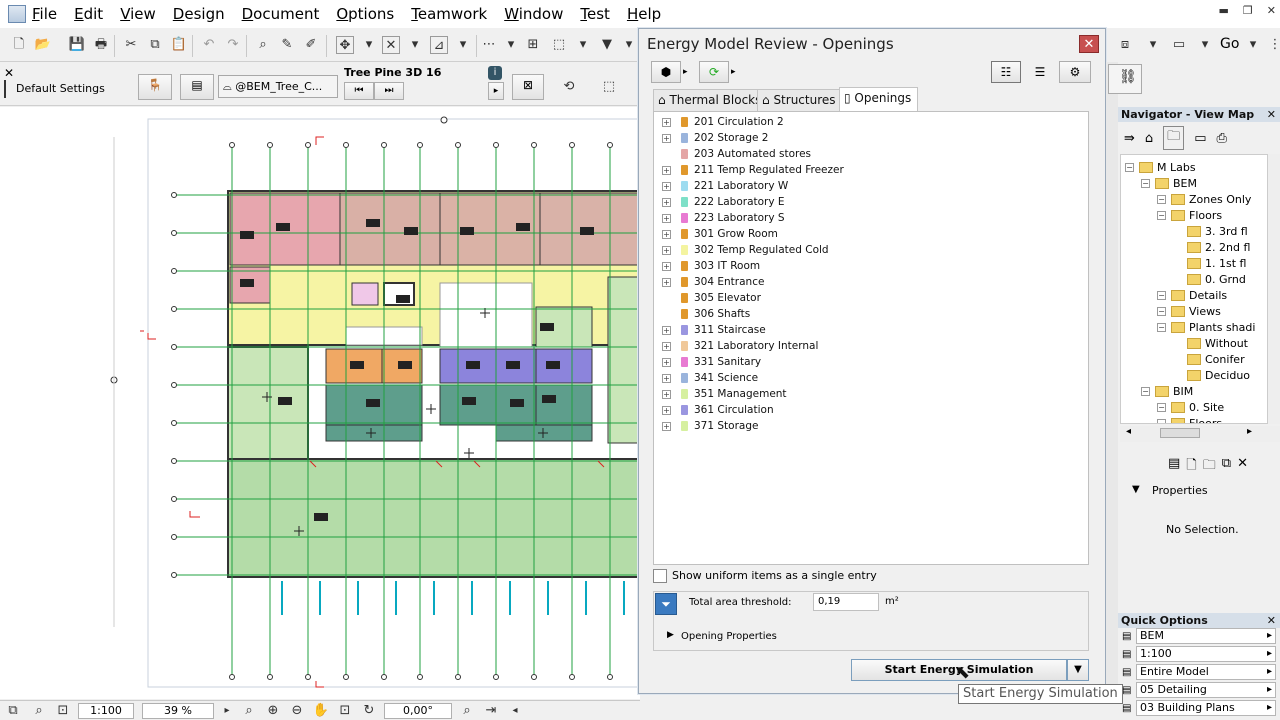  What do you see at coordinates (209, 45) in the screenshot?
I see `undo-icon: ↶` at bounding box center [209, 45].